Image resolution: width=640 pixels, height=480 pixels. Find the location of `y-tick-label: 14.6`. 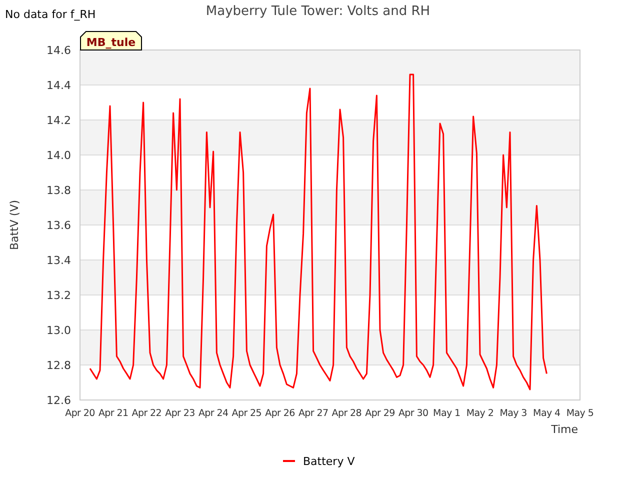

y-tick-label: 14.6 is located at coordinates (58, 50).